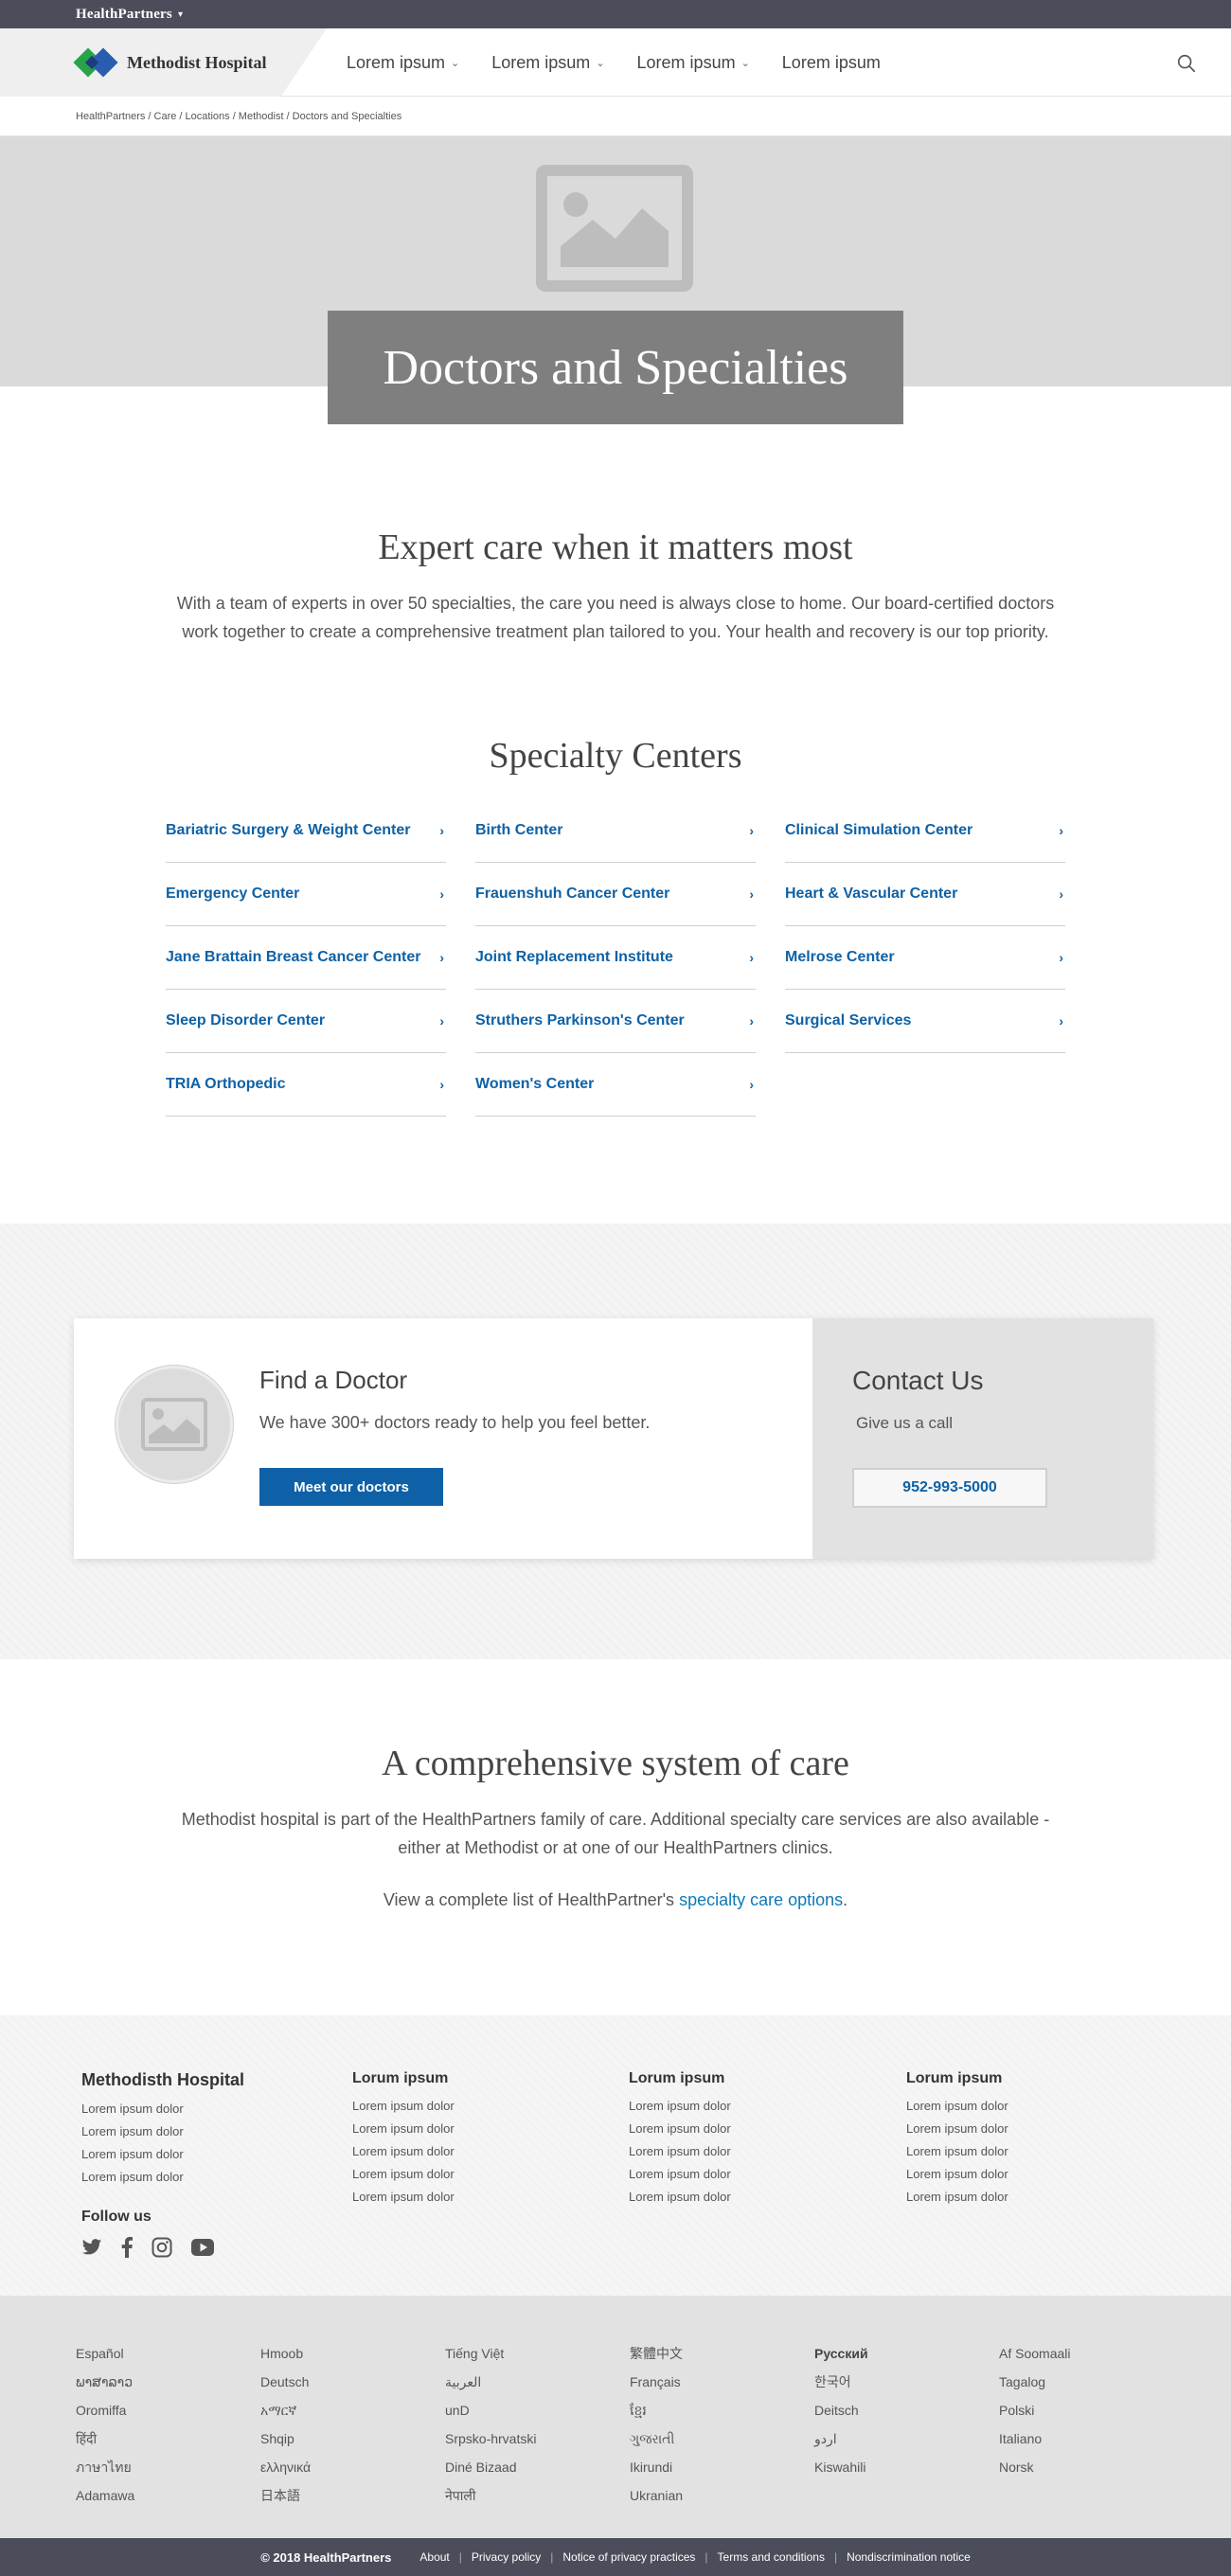 The image size is (1231, 2576). I want to click on language-link: Français, so click(656, 2382).